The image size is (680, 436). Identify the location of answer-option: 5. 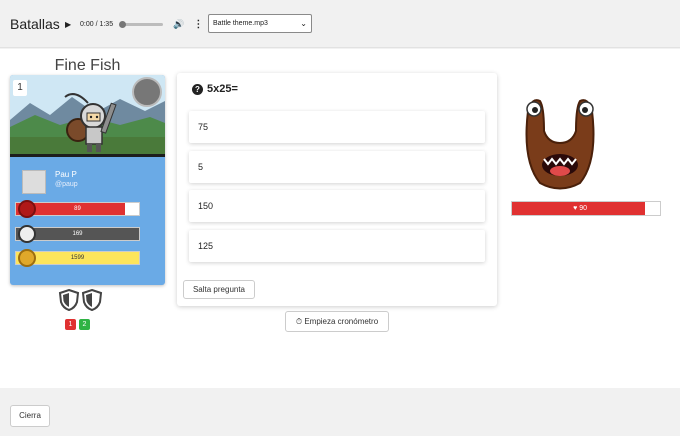
(337, 167).